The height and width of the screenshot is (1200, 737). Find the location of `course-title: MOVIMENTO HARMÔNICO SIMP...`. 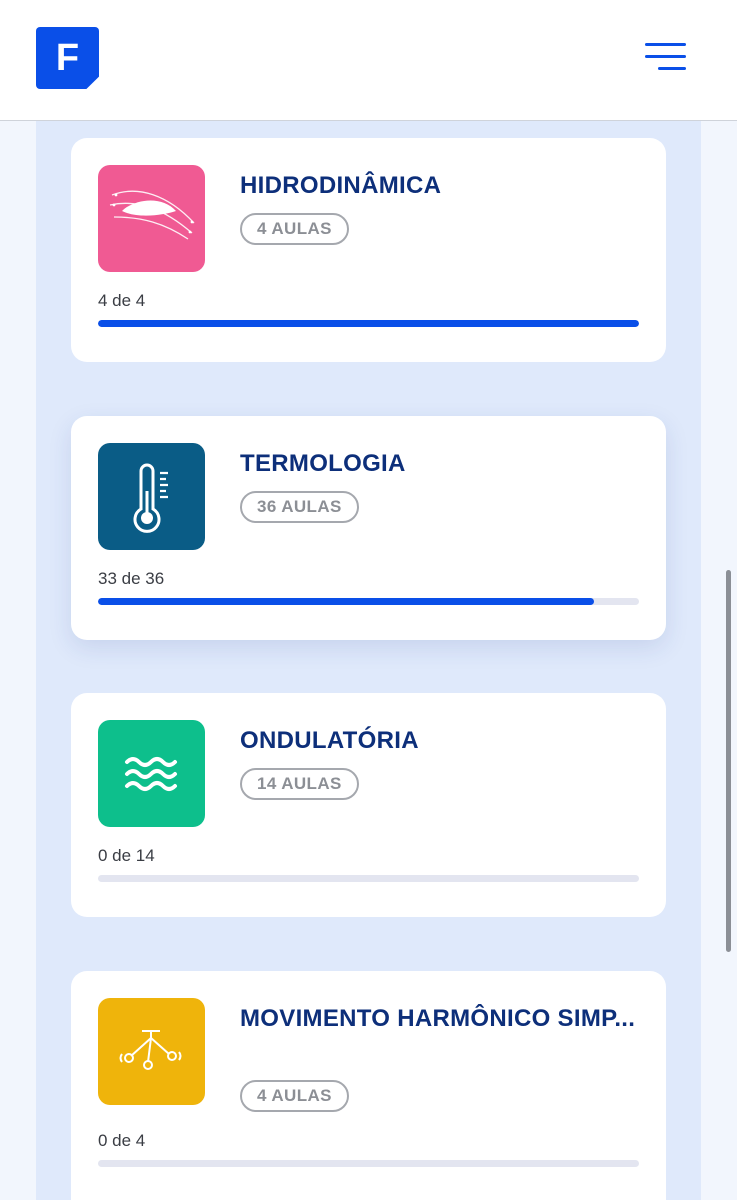

course-title: MOVIMENTO HARMÔNICO SIMP... is located at coordinates (438, 1018).